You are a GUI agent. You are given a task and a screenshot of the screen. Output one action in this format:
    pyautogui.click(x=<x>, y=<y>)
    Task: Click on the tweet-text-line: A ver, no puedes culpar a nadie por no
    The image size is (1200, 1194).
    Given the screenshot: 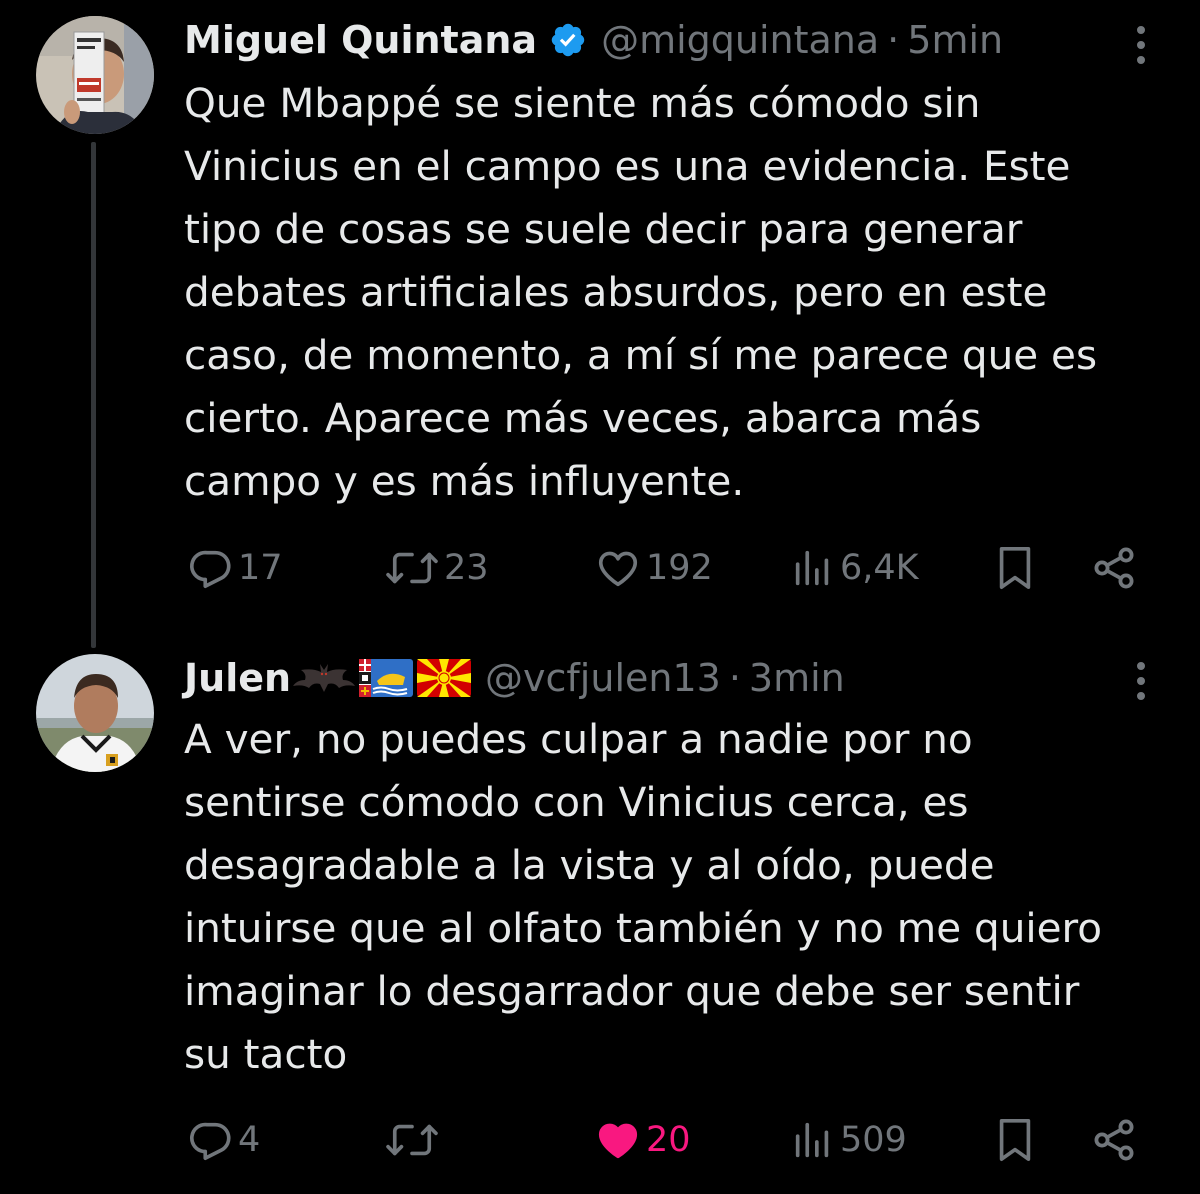 What is the action you would take?
    pyautogui.click(x=578, y=739)
    